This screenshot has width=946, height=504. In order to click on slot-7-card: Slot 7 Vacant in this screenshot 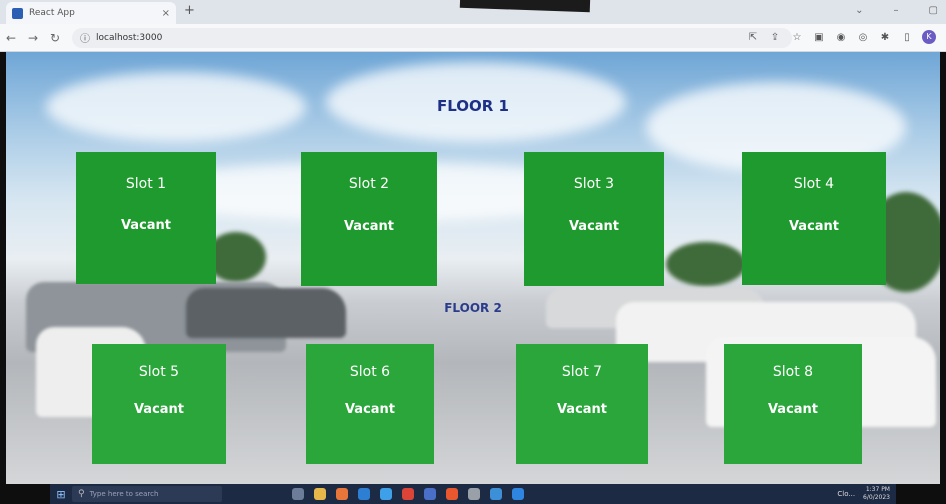, I will do `click(582, 404)`.